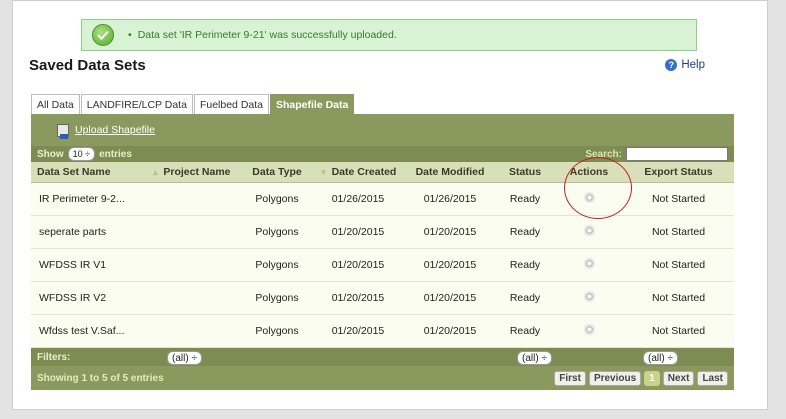 This screenshot has width=786, height=419. Describe the element at coordinates (50, 154) in the screenshot. I see `show-label: Show` at that location.